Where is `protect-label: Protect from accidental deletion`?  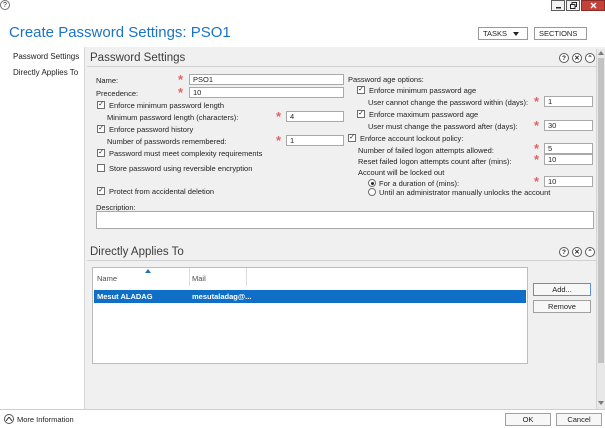 protect-label: Protect from accidental deletion is located at coordinates (162, 191).